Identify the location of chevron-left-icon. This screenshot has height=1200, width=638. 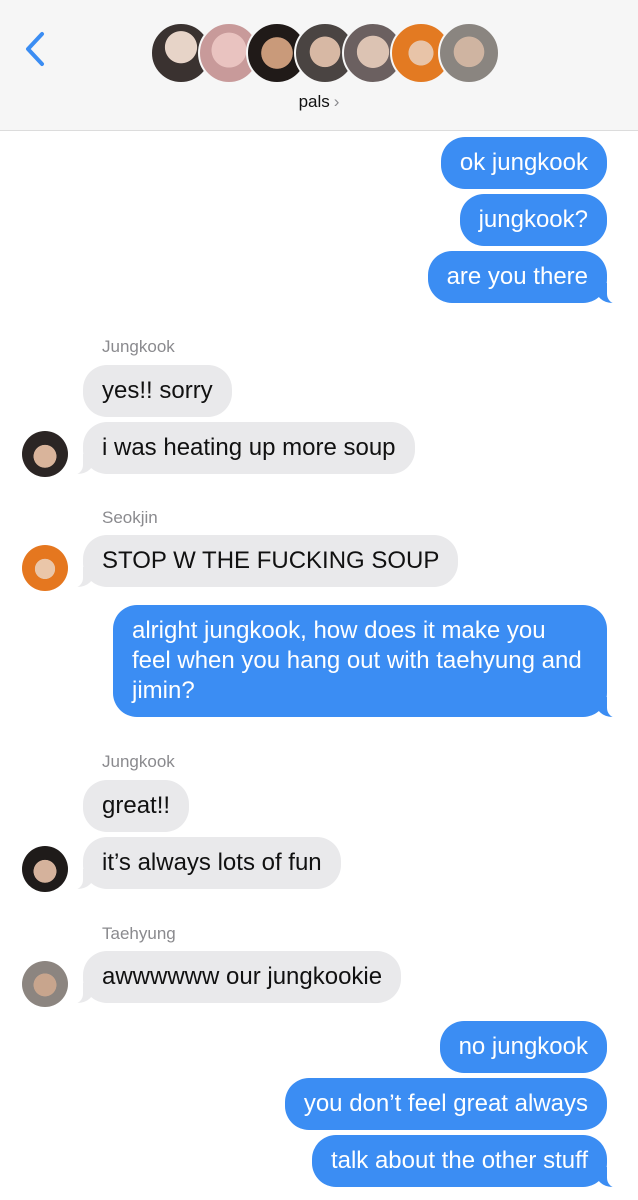
(35, 49).